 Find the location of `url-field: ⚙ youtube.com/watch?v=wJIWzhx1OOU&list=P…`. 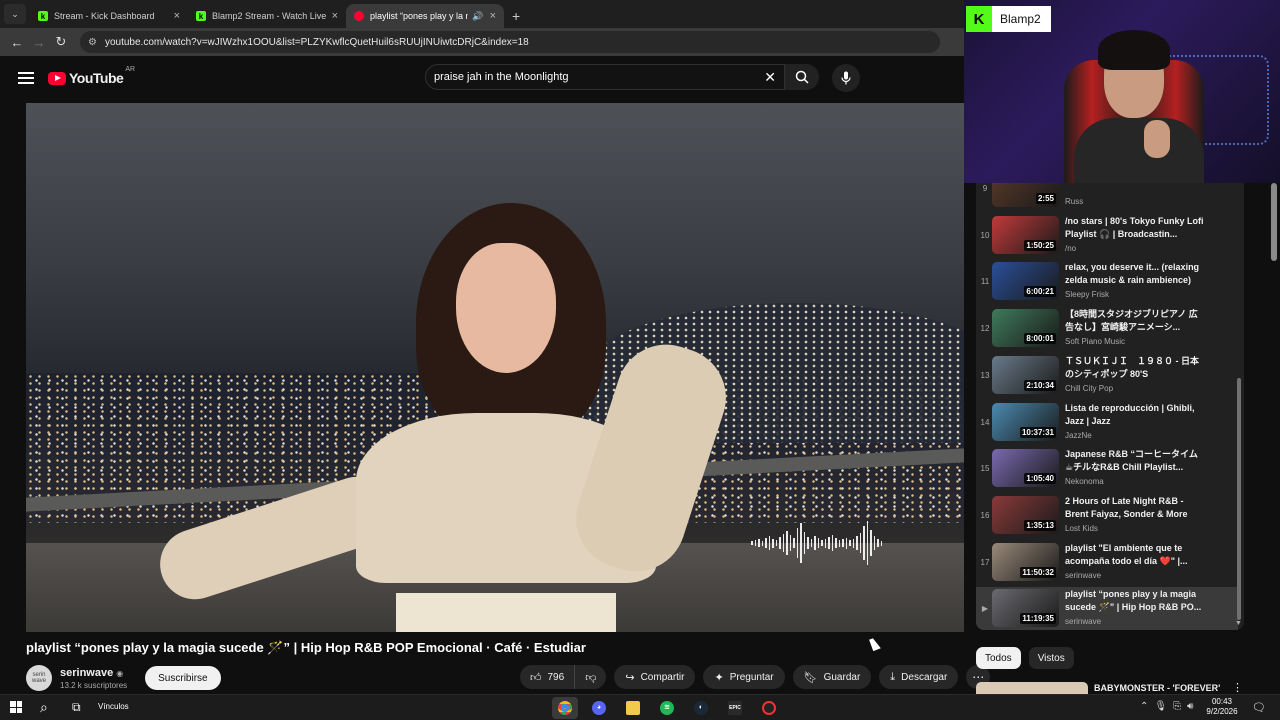

url-field: ⚙ youtube.com/watch?v=wJIWzhx1OOU&list=P… is located at coordinates (510, 42).